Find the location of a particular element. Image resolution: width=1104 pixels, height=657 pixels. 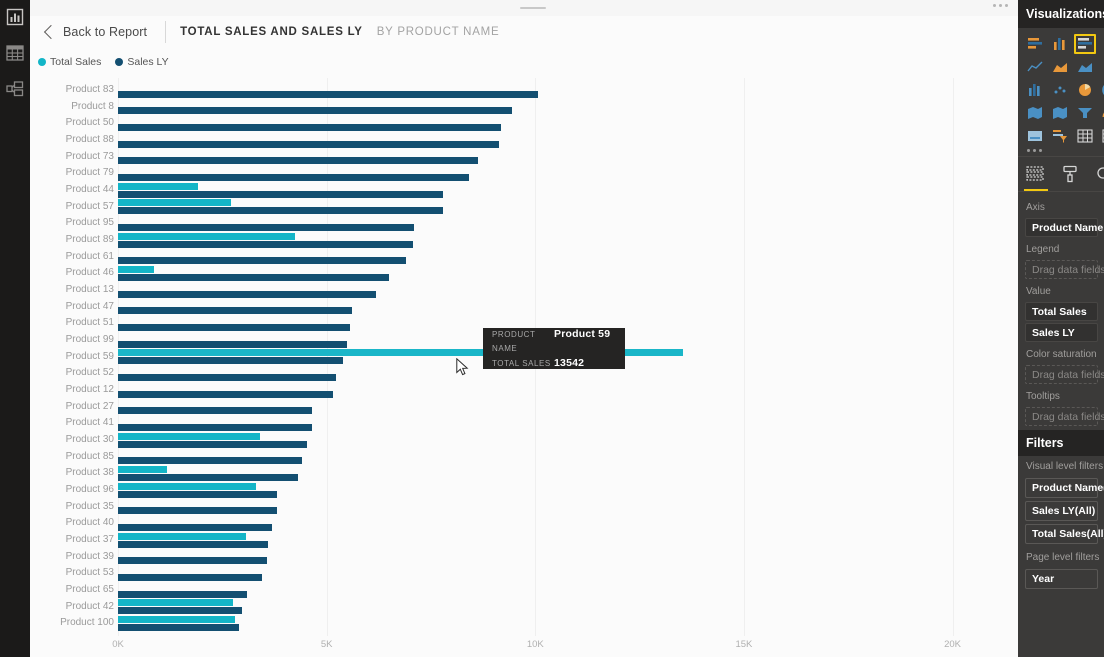

viz-type-scat-icon is located at coordinates (1060, 90).